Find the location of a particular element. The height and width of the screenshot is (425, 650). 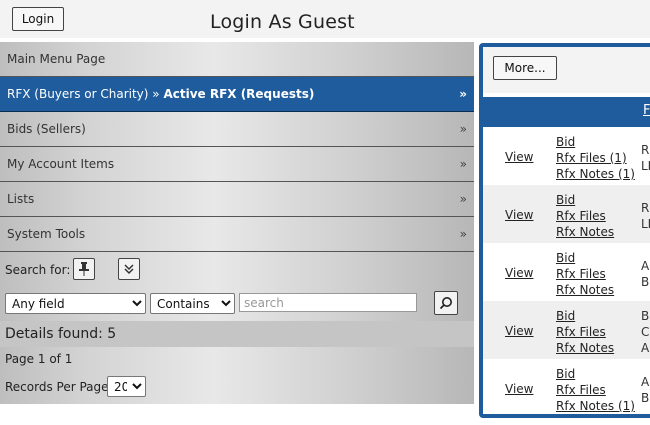

table-header: F is located at coordinates (566, 112).